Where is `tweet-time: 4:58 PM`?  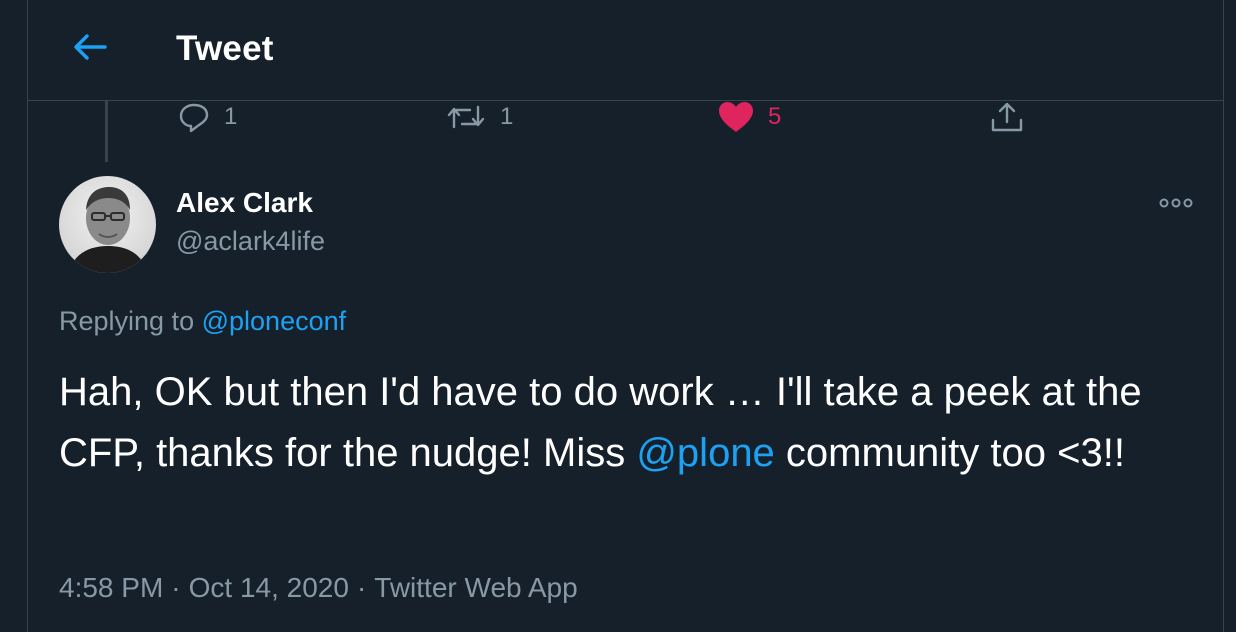 tweet-time: 4:58 PM is located at coordinates (111, 587).